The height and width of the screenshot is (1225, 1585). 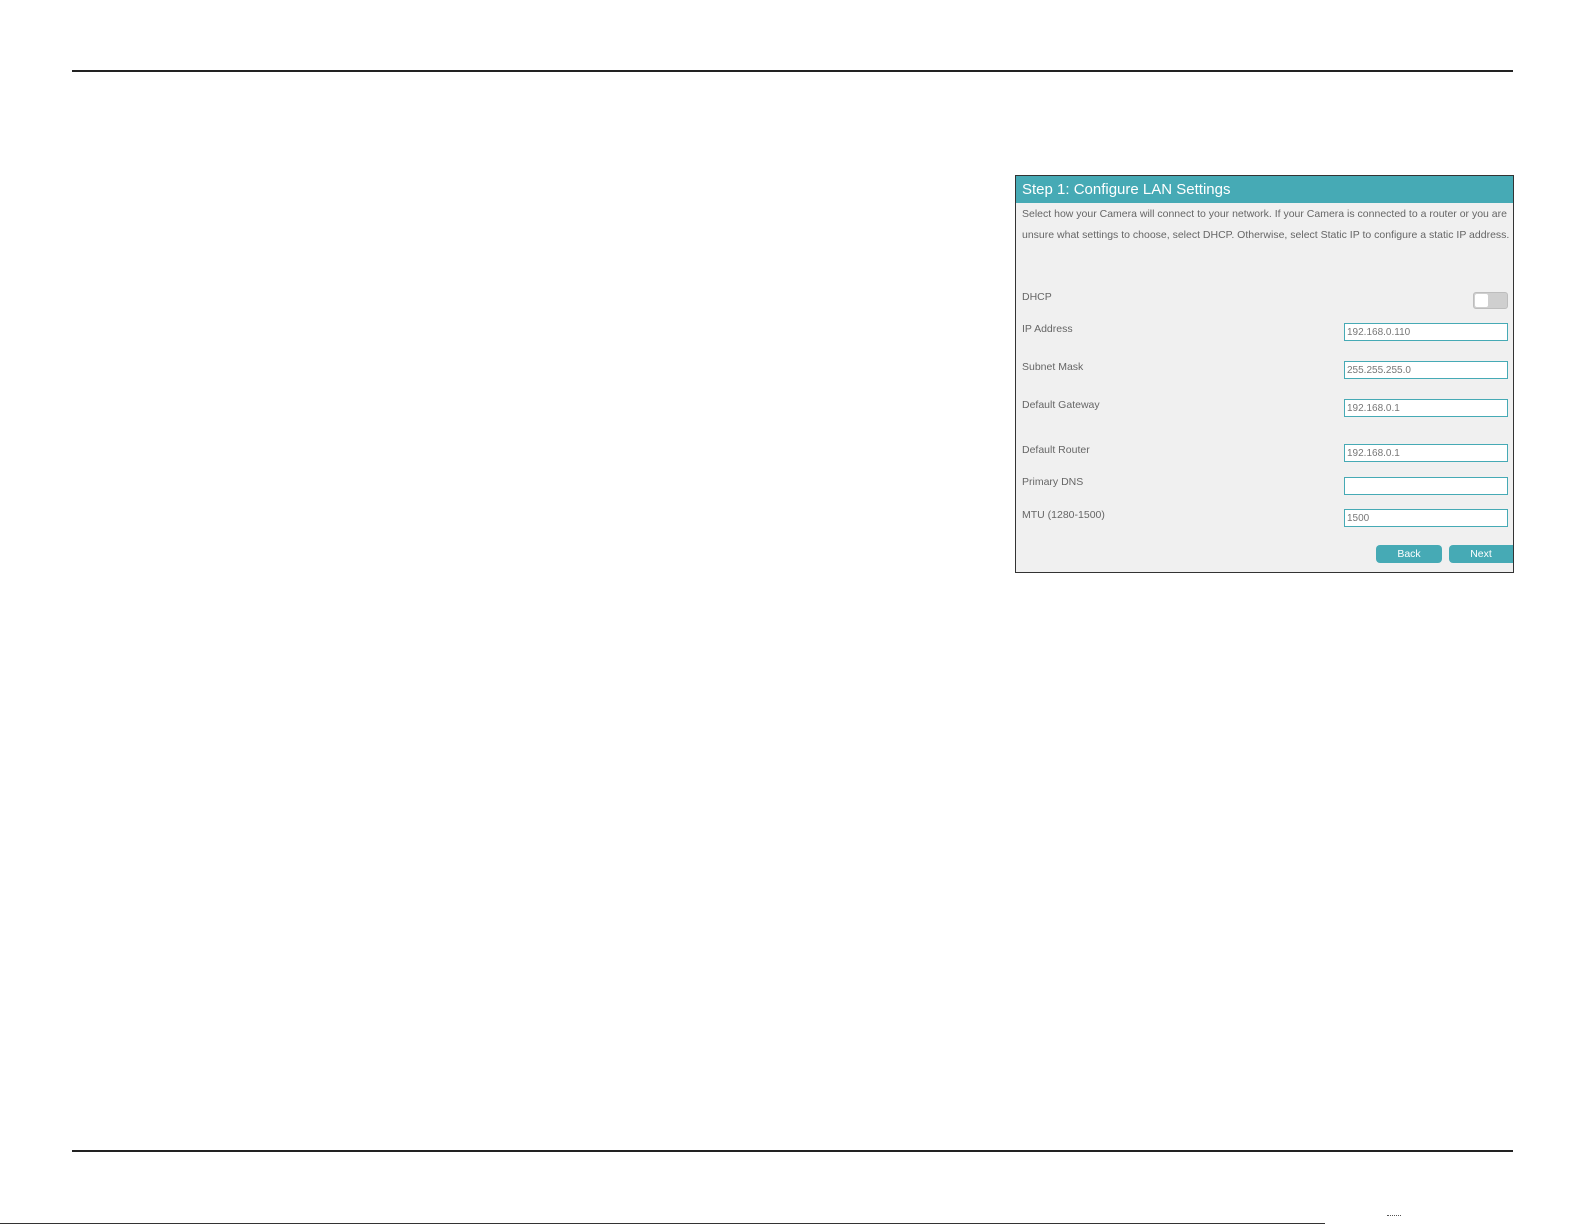 What do you see at coordinates (1053, 482) in the screenshot?
I see `primary-dns-label: Primary DNS` at bounding box center [1053, 482].